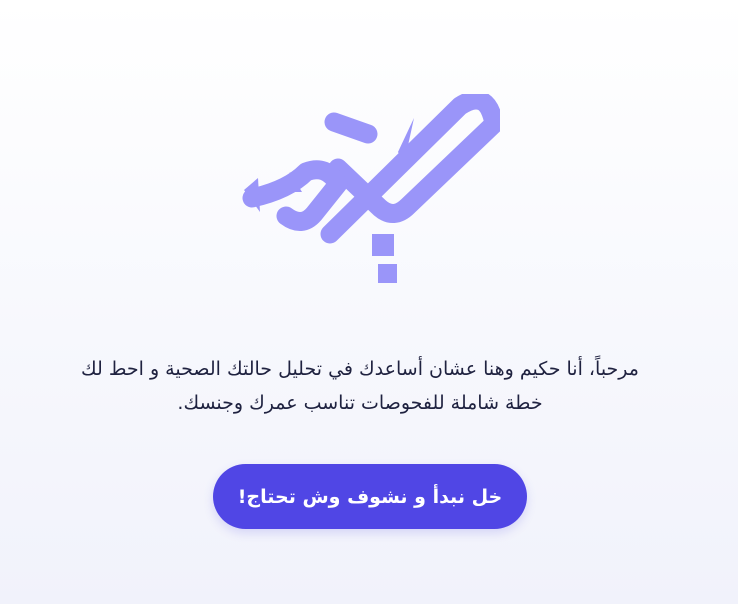  Describe the element at coordinates (370, 496) in the screenshot. I see `start-button: خل نبدأ و نشوف وش تحتاج!` at that location.